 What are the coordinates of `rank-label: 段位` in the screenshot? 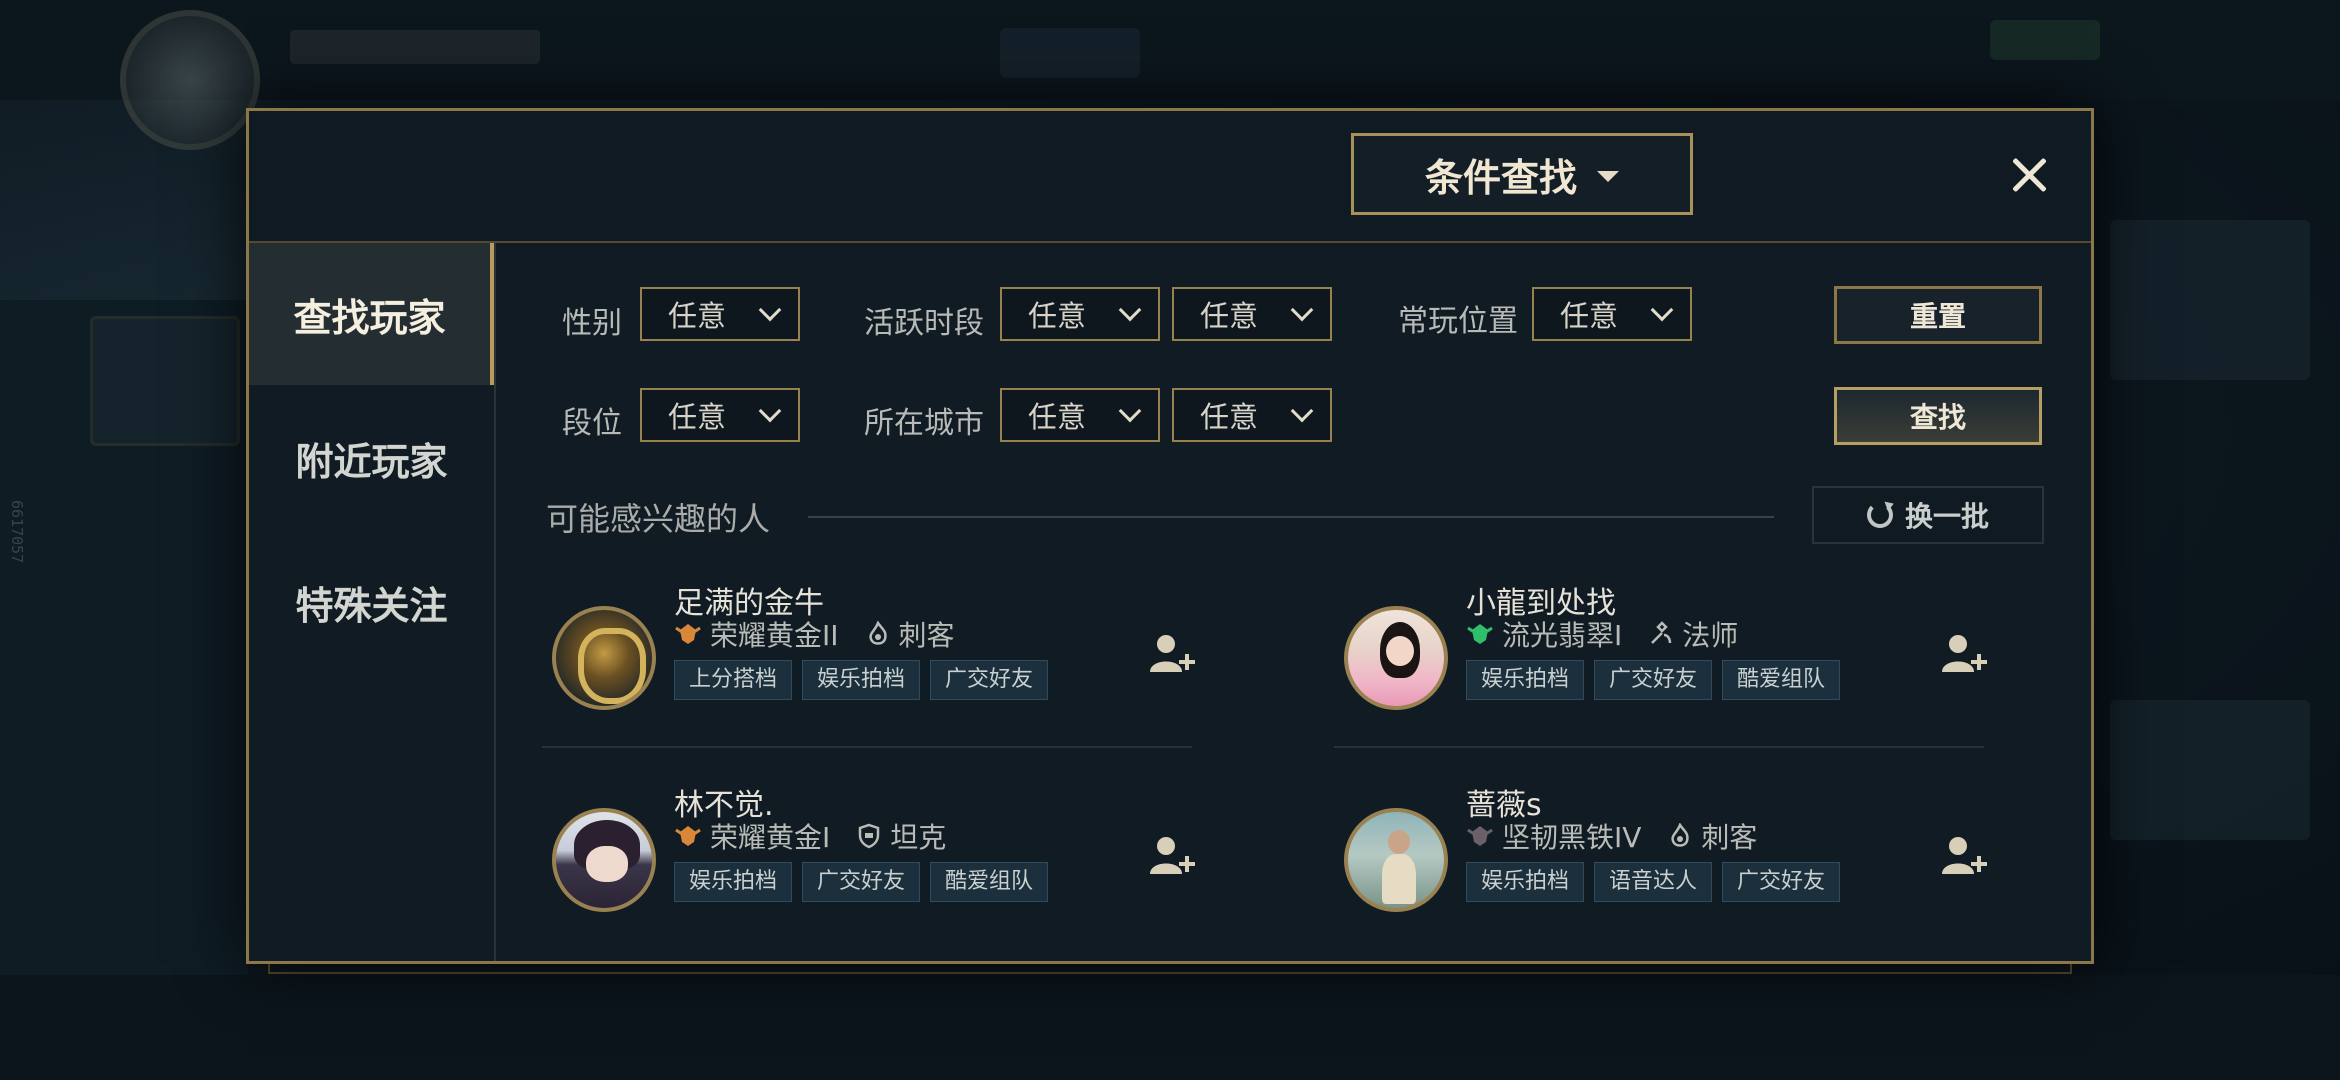 It's located at (592, 423).